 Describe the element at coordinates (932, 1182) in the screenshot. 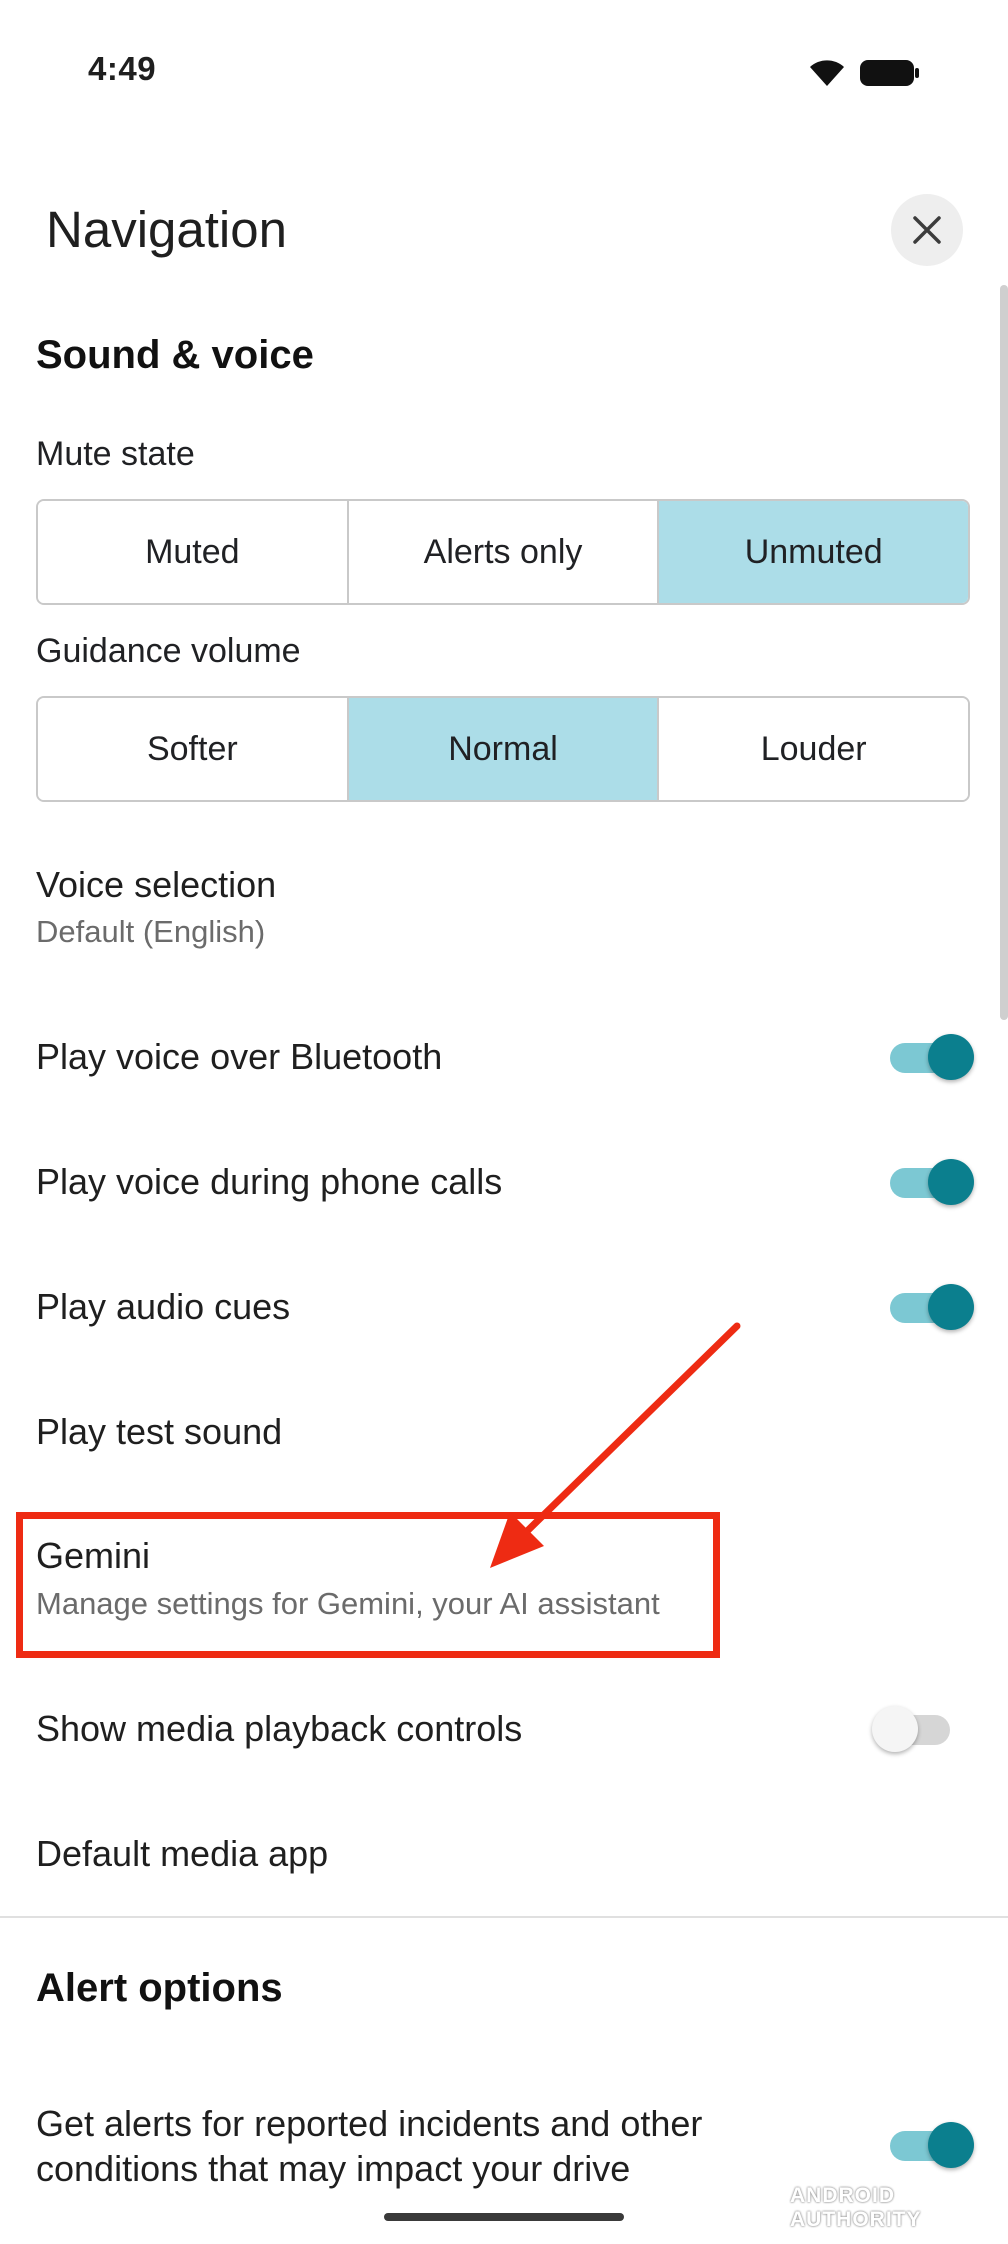

I see `phone-calls-voice-toggle` at that location.